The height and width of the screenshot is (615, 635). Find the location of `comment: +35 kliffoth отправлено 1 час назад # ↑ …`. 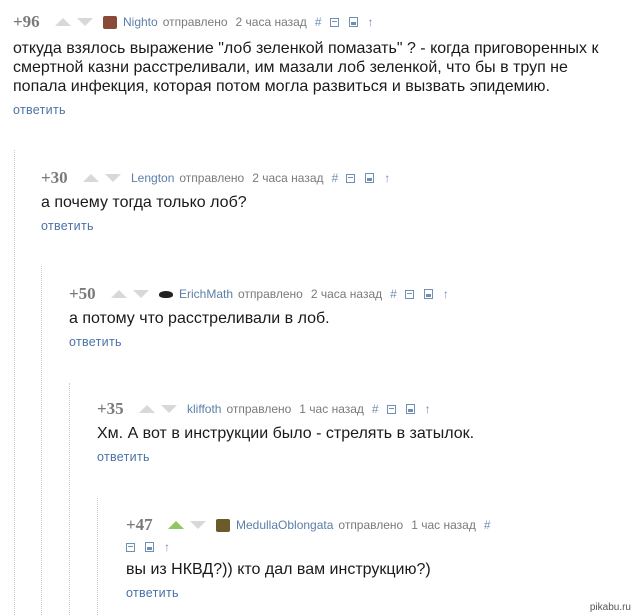

comment: +35 kliffoth отправлено 1 час назад # ↑ … is located at coordinates (362, 431).